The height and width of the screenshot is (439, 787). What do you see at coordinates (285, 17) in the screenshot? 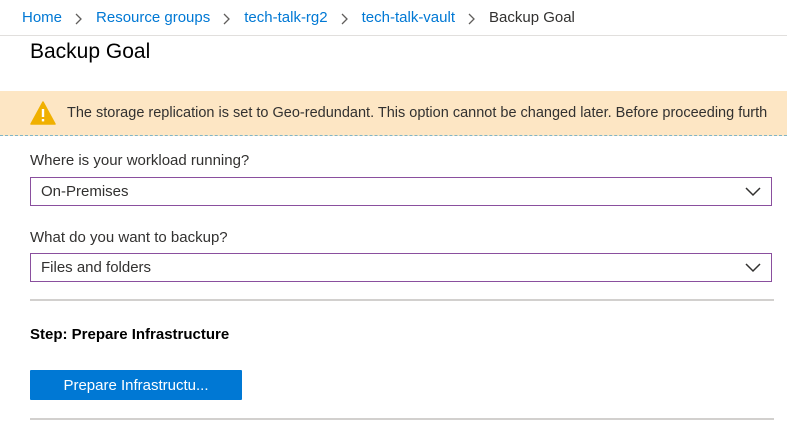
I see `breadcrumb-resource-group: tech-talk-rg2` at bounding box center [285, 17].